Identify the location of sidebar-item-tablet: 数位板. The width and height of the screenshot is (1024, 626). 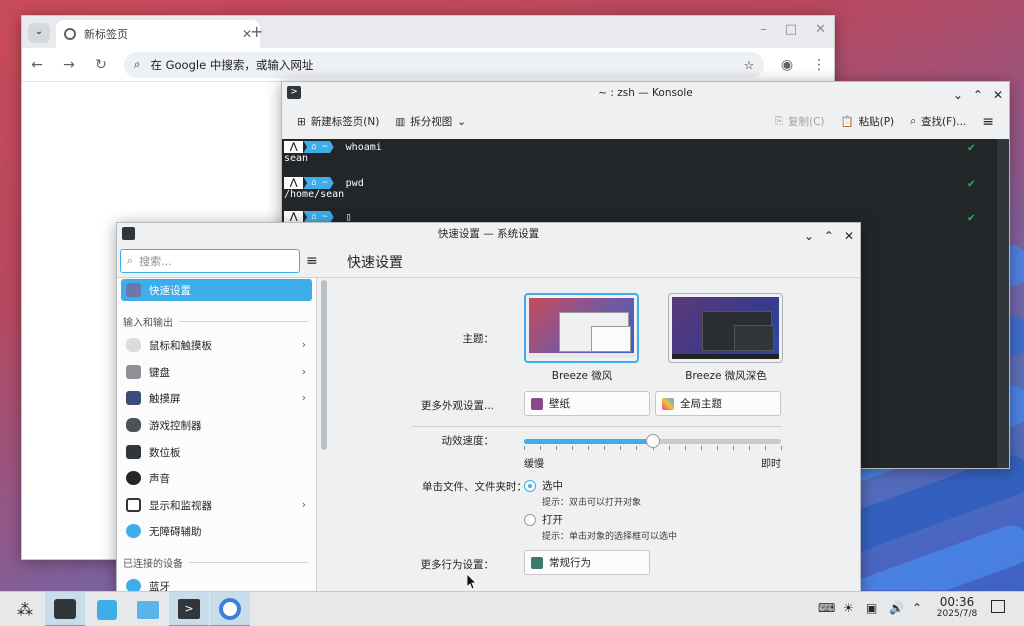
(216, 452).